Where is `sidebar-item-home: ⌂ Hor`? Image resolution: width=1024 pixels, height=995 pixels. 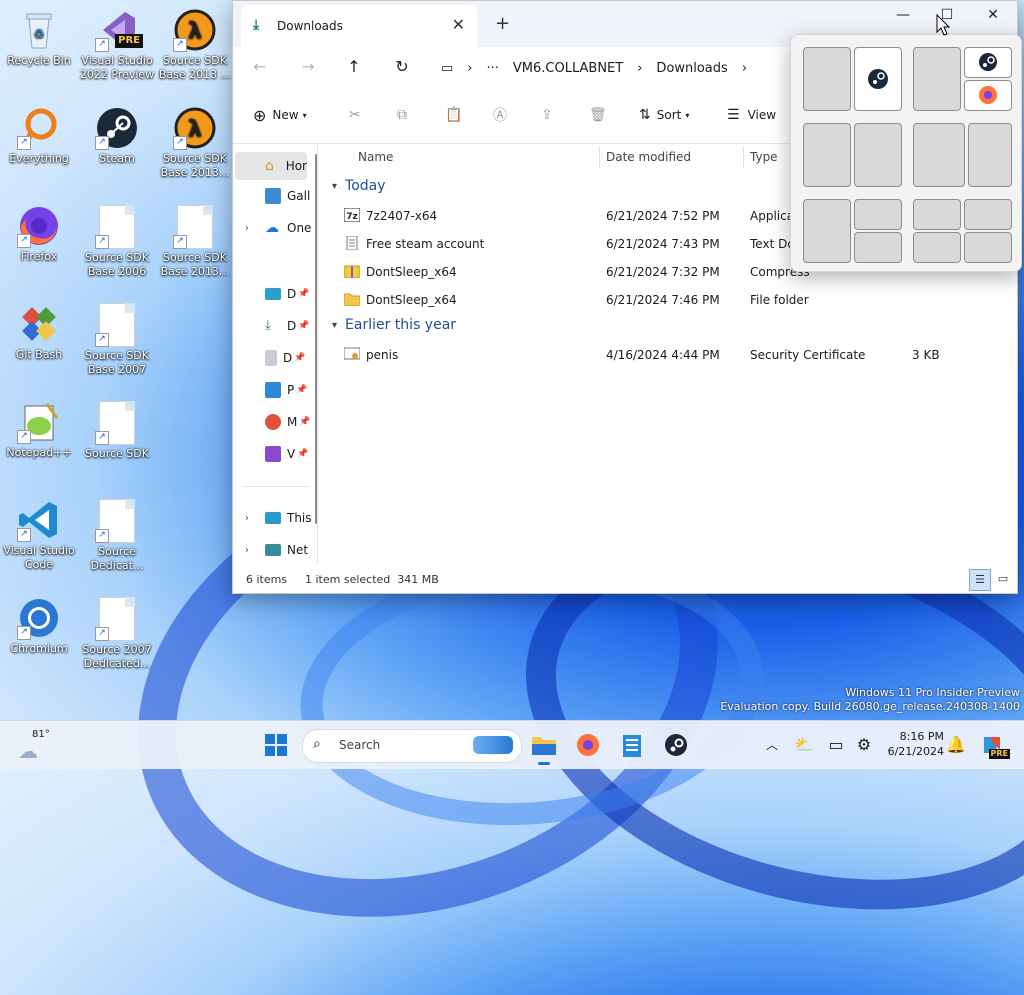
sidebar-item-home: ⌂ Hor is located at coordinates (271, 166).